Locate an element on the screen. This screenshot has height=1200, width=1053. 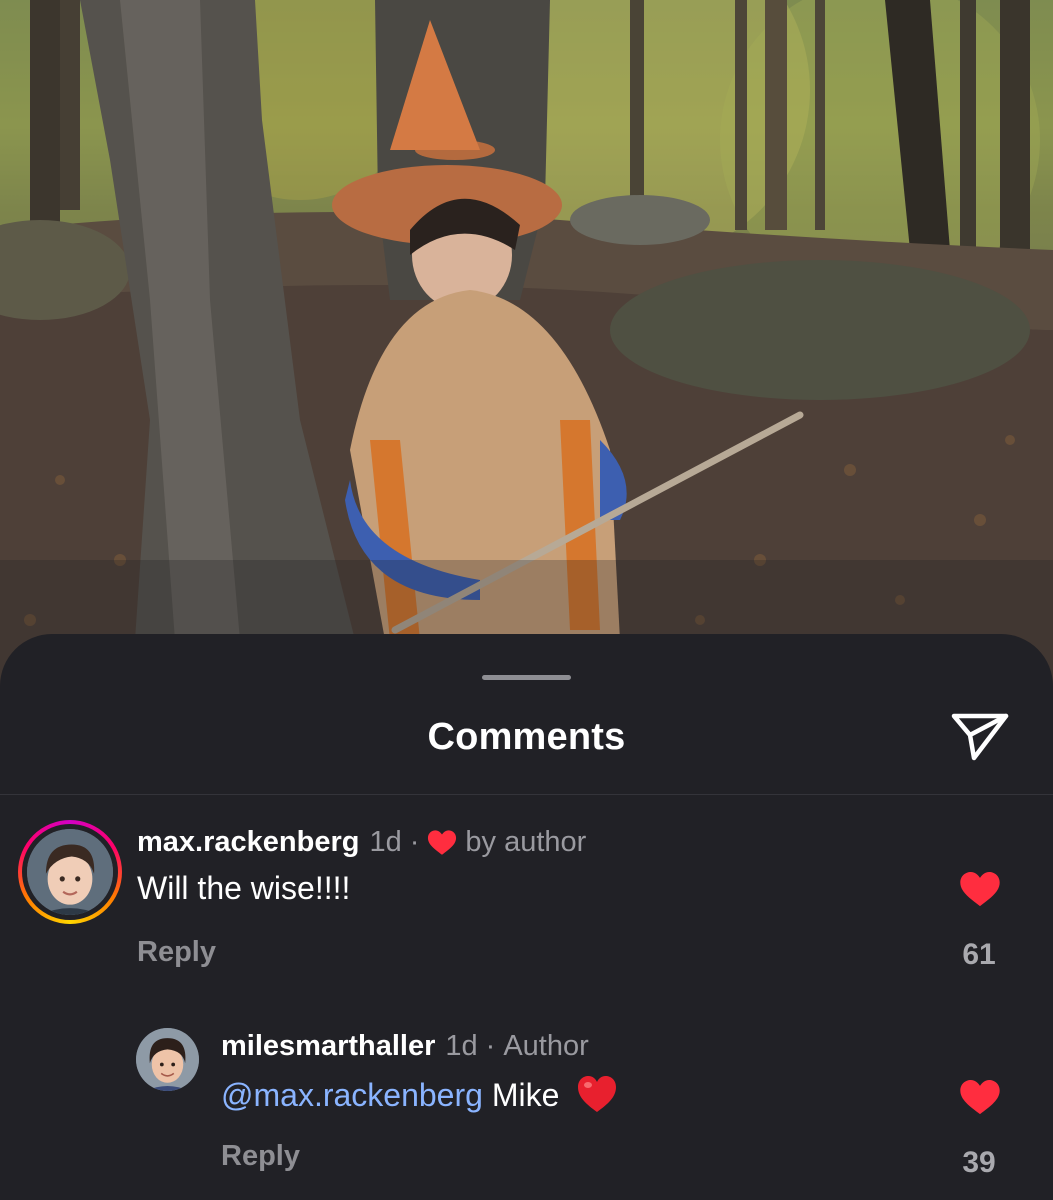
reply-meta: milesmarthaller 1d · Author is located at coordinates (405, 1046).